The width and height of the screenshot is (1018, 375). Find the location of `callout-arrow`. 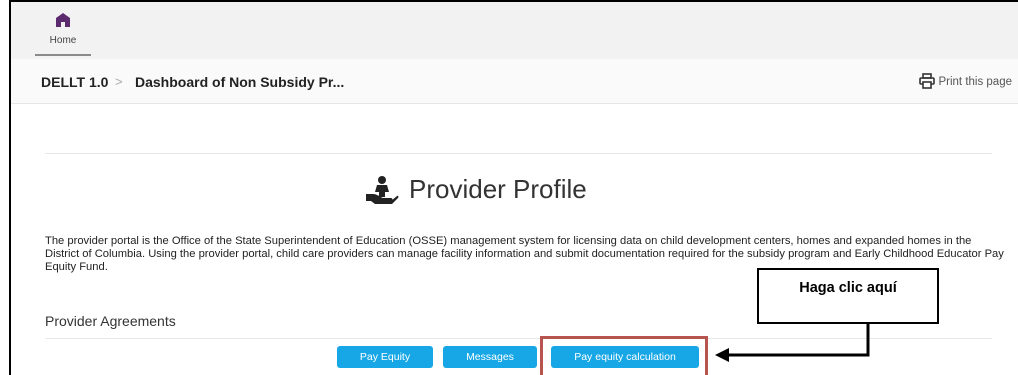

callout-arrow is located at coordinates (792, 343).